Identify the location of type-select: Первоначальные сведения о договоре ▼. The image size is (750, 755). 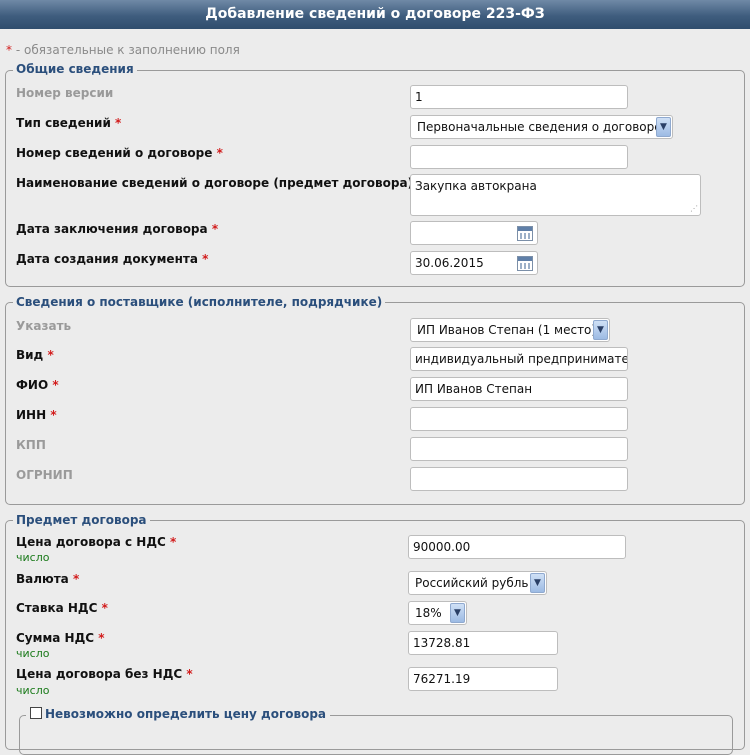
(541, 127).